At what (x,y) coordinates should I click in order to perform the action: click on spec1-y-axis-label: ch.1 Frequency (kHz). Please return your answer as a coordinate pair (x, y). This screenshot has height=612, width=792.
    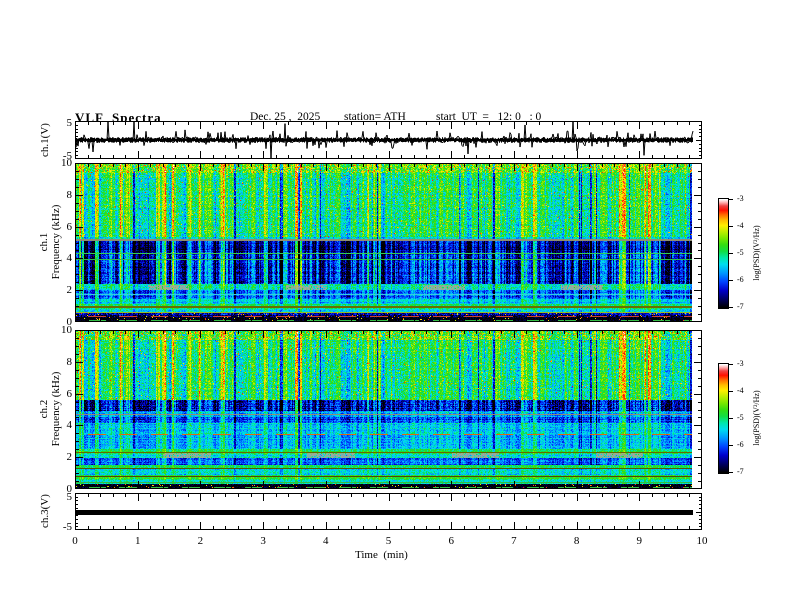
    Looking at the image, I should click on (50, 242).